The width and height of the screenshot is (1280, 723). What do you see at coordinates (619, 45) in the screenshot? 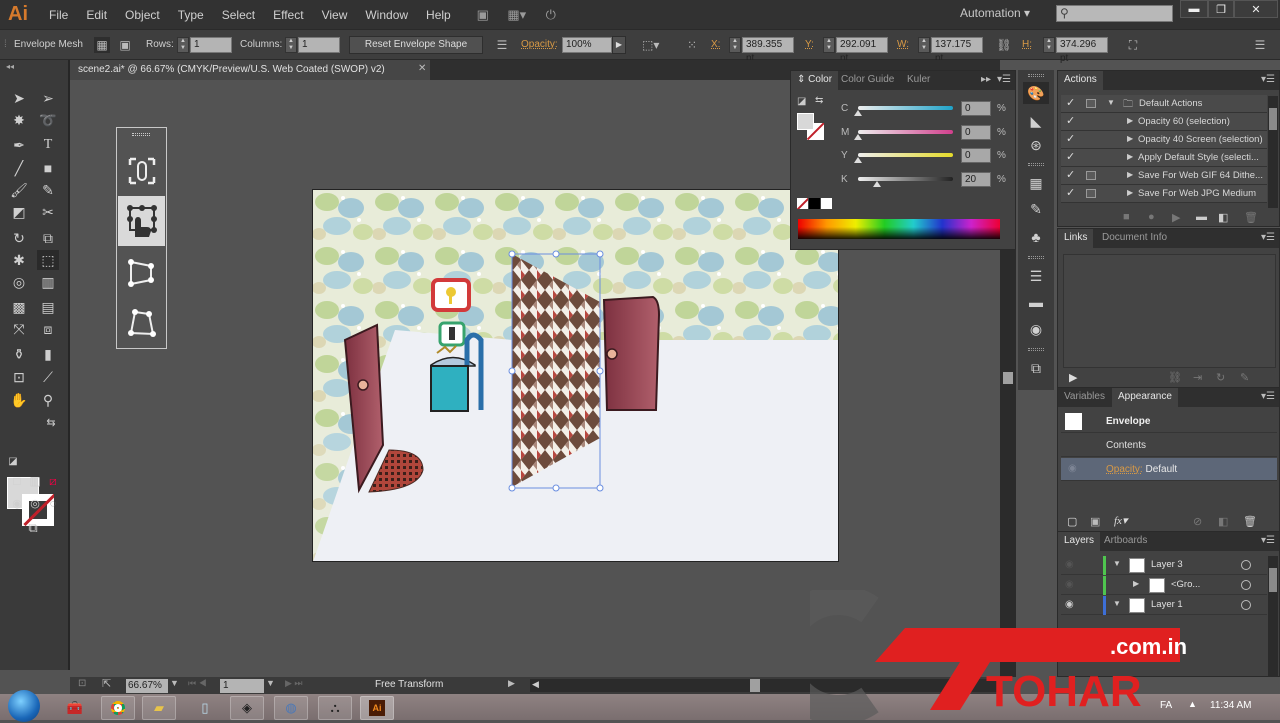
I see `opacity-slider-toggle: ▶` at bounding box center [619, 45].